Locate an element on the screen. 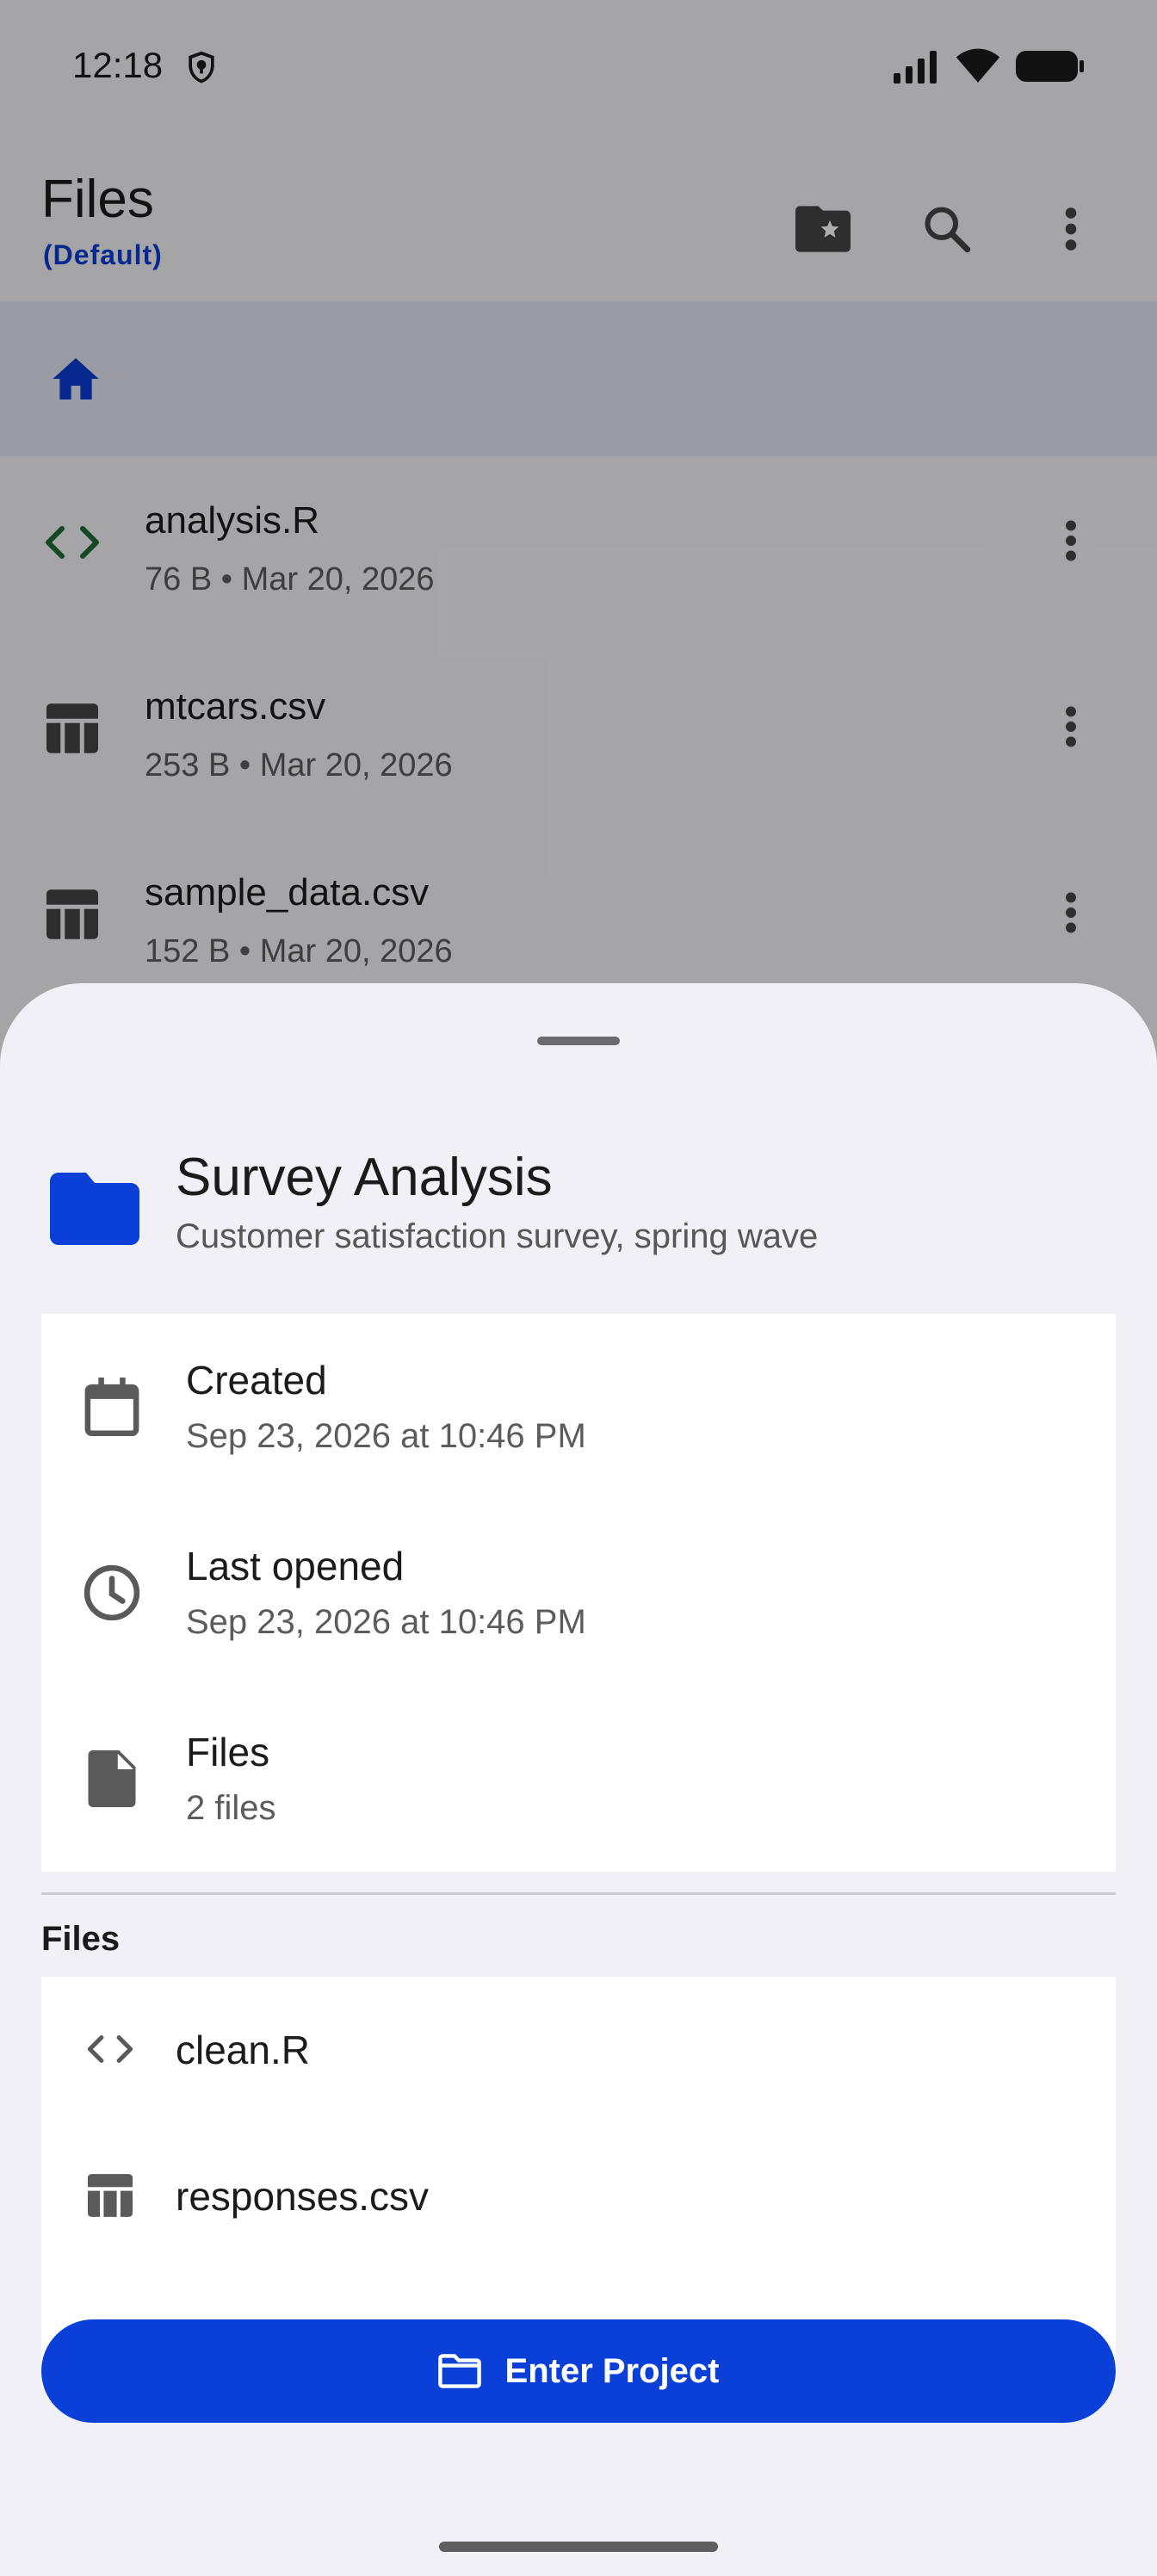 This screenshot has height=2576, width=1157. info-value: 2 files is located at coordinates (231, 1808).